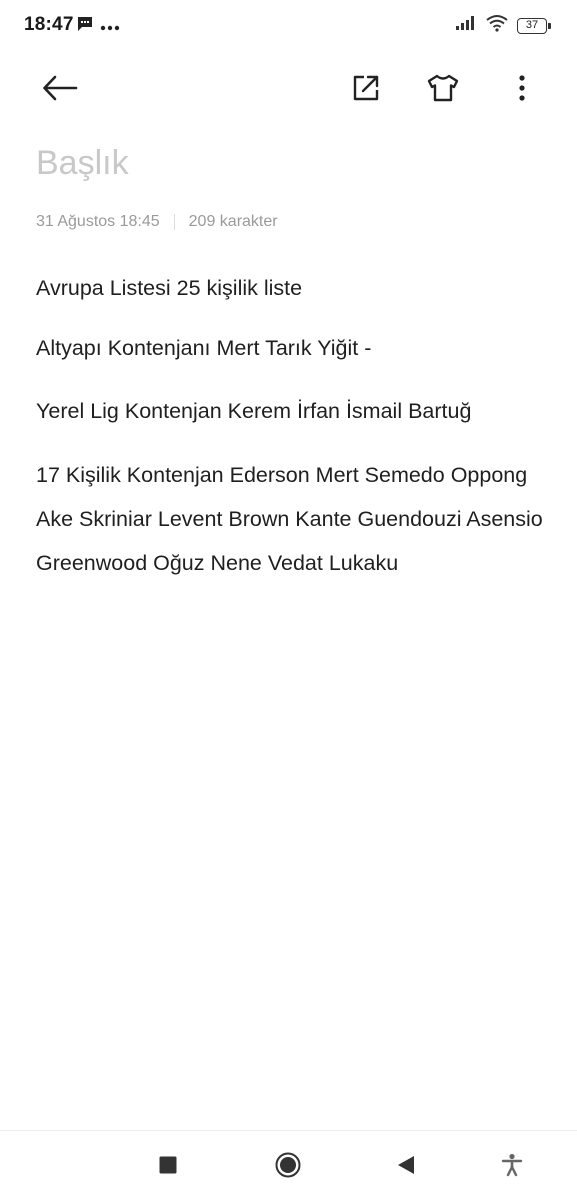 The height and width of the screenshot is (1201, 577). I want to click on recents-button, so click(168, 1167).